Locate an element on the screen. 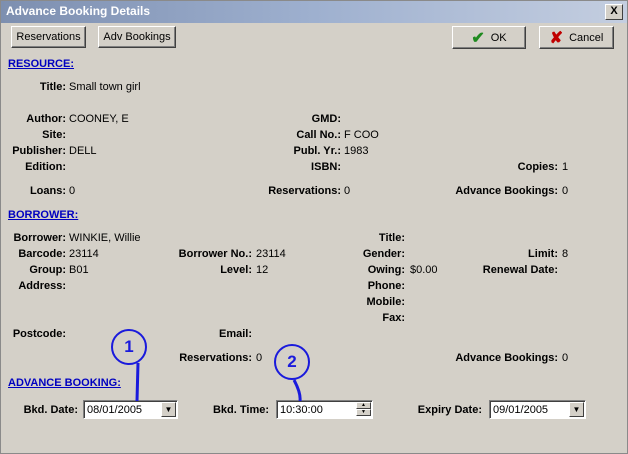  callout-2-icon: 2 is located at coordinates (292, 362).